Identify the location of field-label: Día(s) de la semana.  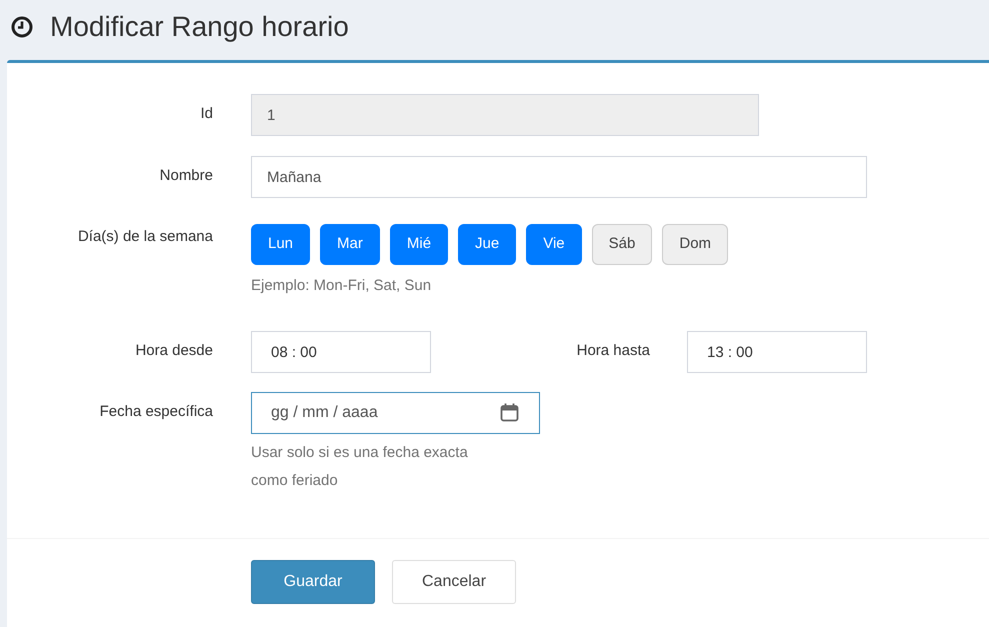
(145, 237).